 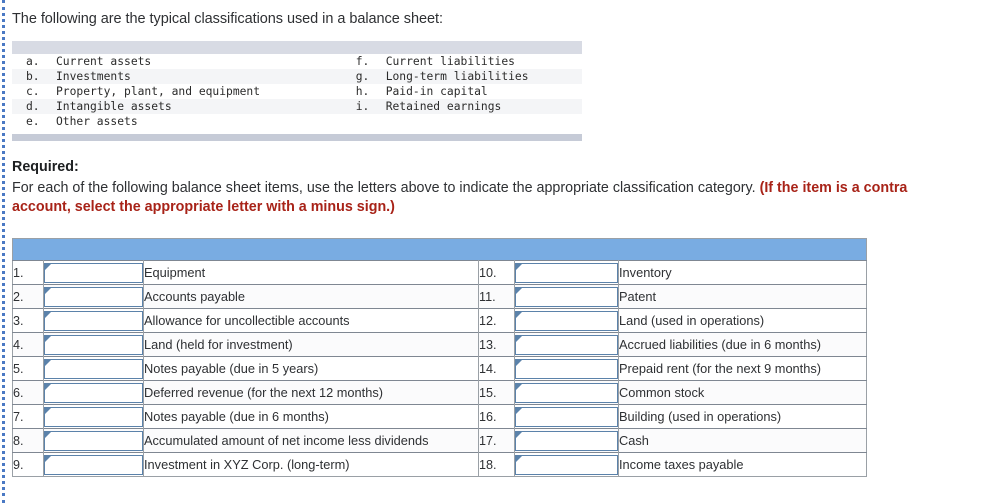 I want to click on row-number: 1., so click(x=28, y=272).